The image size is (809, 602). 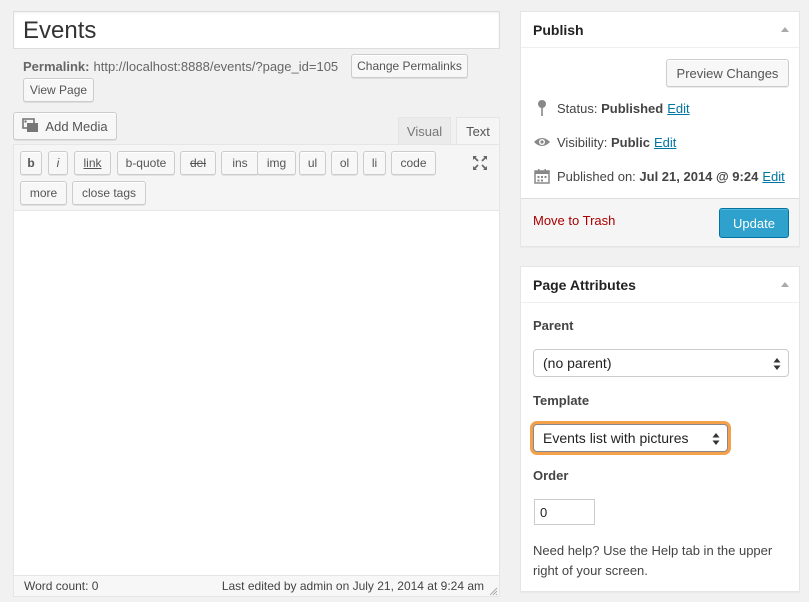 I want to click on status-label: Status:, so click(x=577, y=108).